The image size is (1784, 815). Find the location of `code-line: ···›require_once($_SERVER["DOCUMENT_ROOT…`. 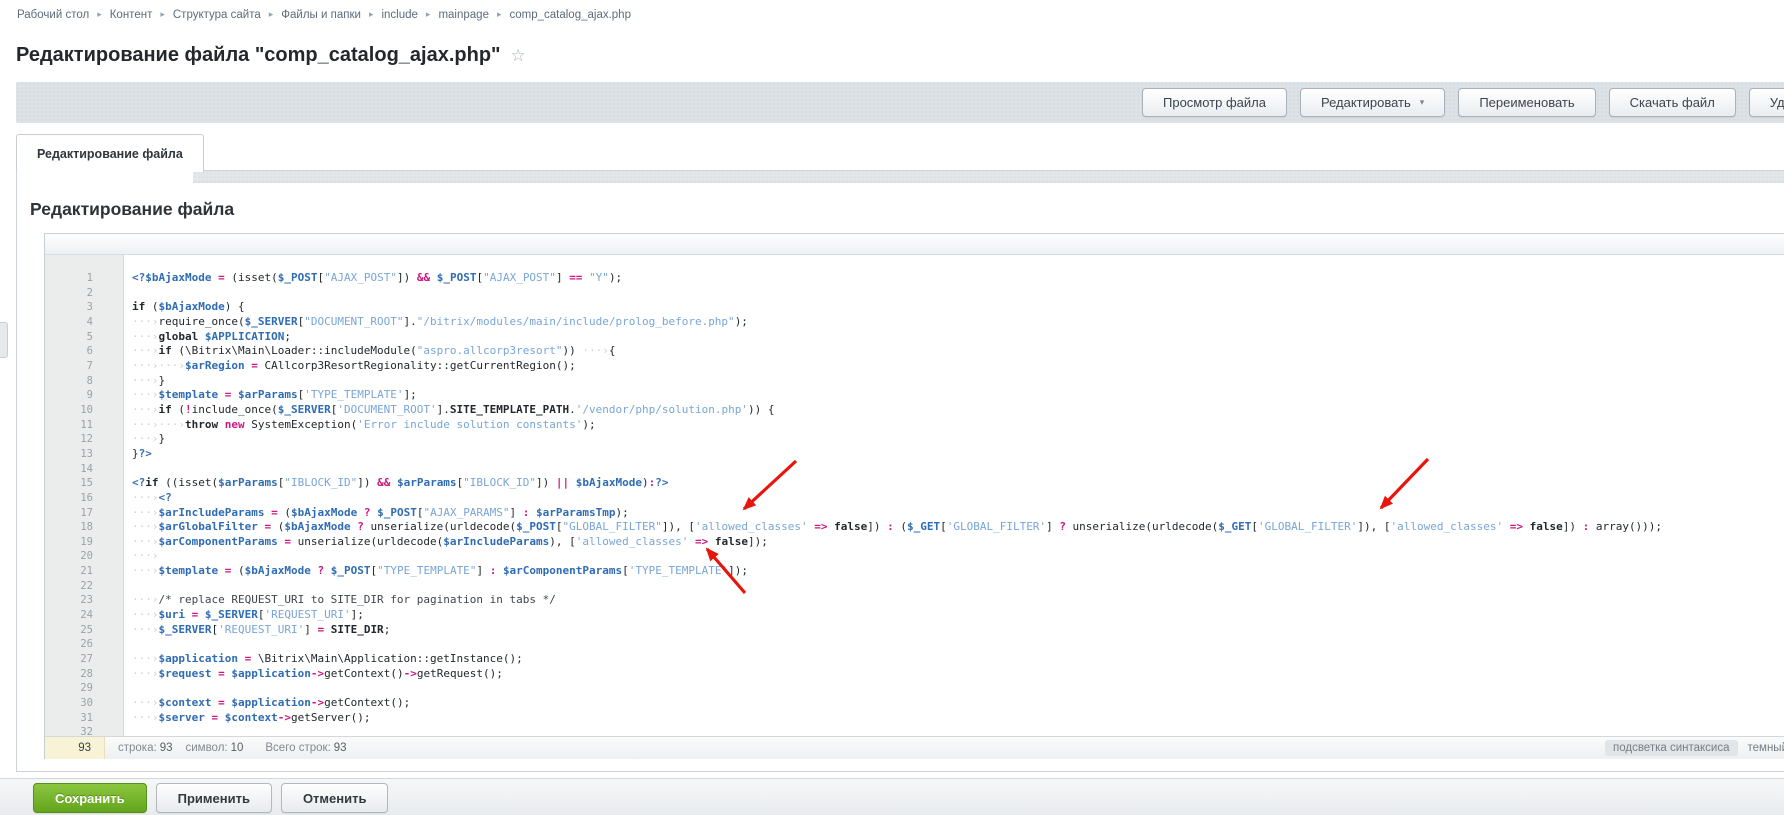

code-line: ···›require_once($_SERVER["DOCUMENT_ROOT… is located at coordinates (440, 321).